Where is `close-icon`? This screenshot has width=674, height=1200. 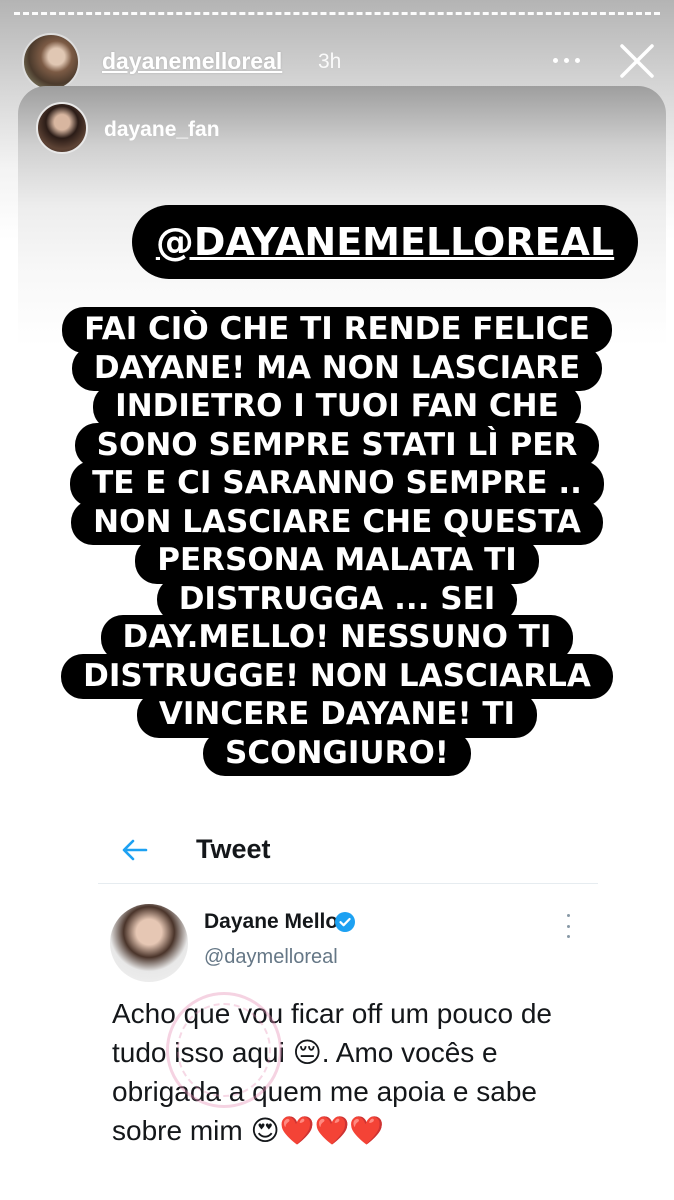
close-icon is located at coordinates (637, 61).